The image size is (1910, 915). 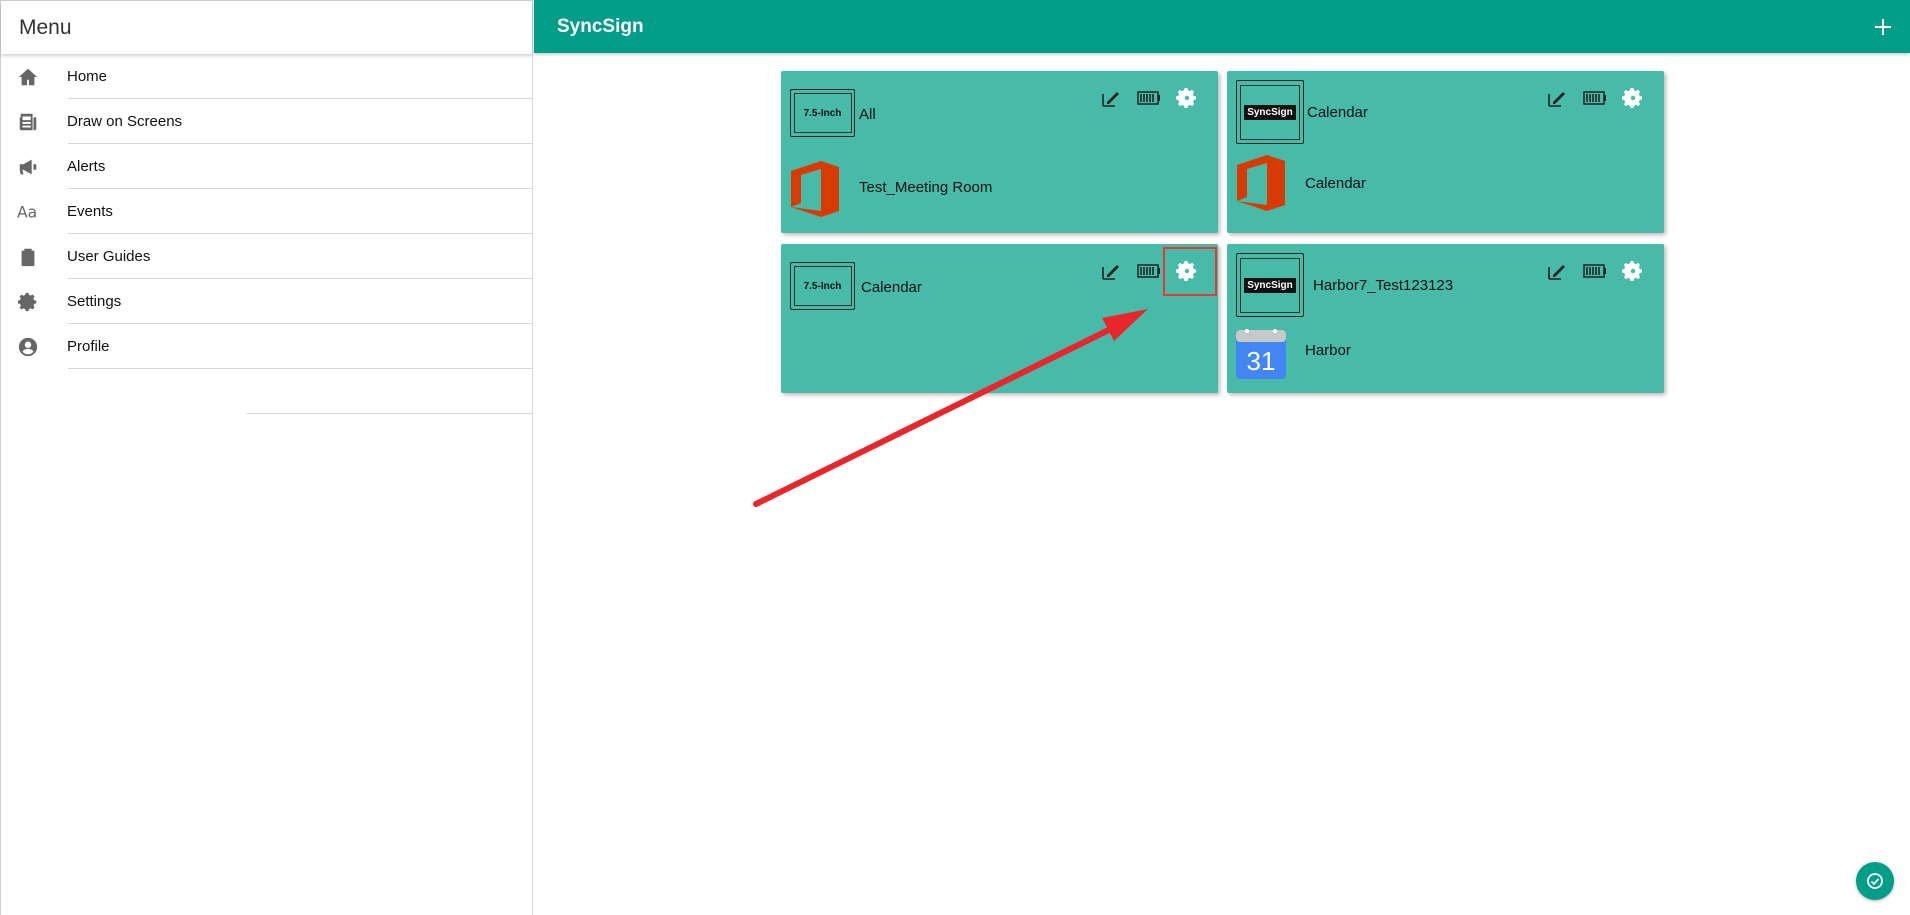 I want to click on device-card: 7.5-Inch All Test_Meeting Room, so click(x=999, y=152).